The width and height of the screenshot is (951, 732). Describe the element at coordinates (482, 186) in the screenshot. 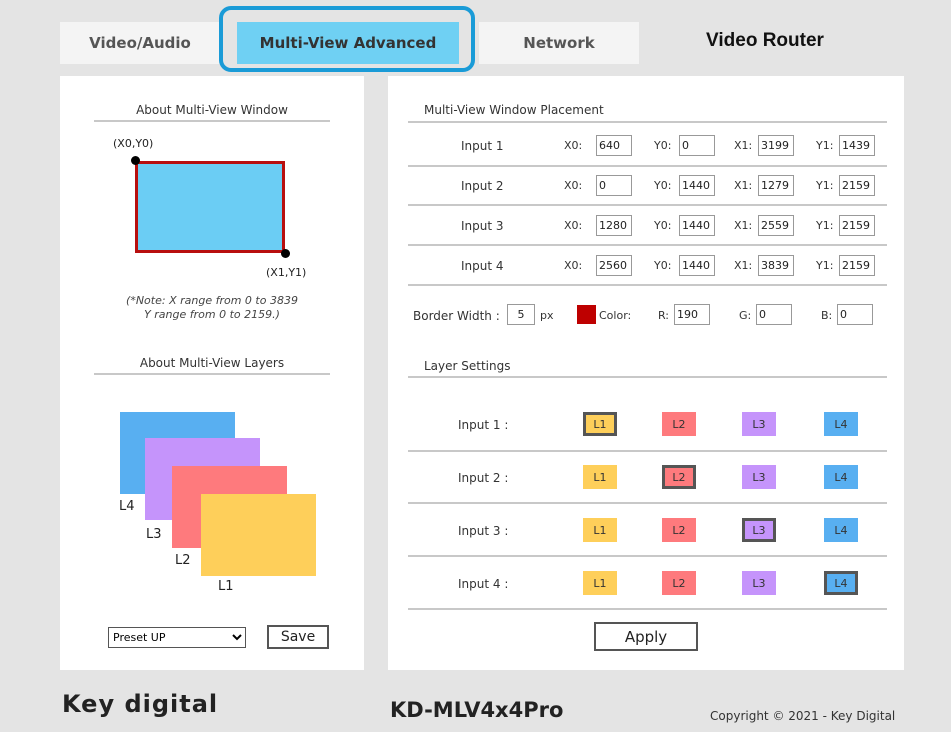

I see `placement-row-label: Input 2` at that location.